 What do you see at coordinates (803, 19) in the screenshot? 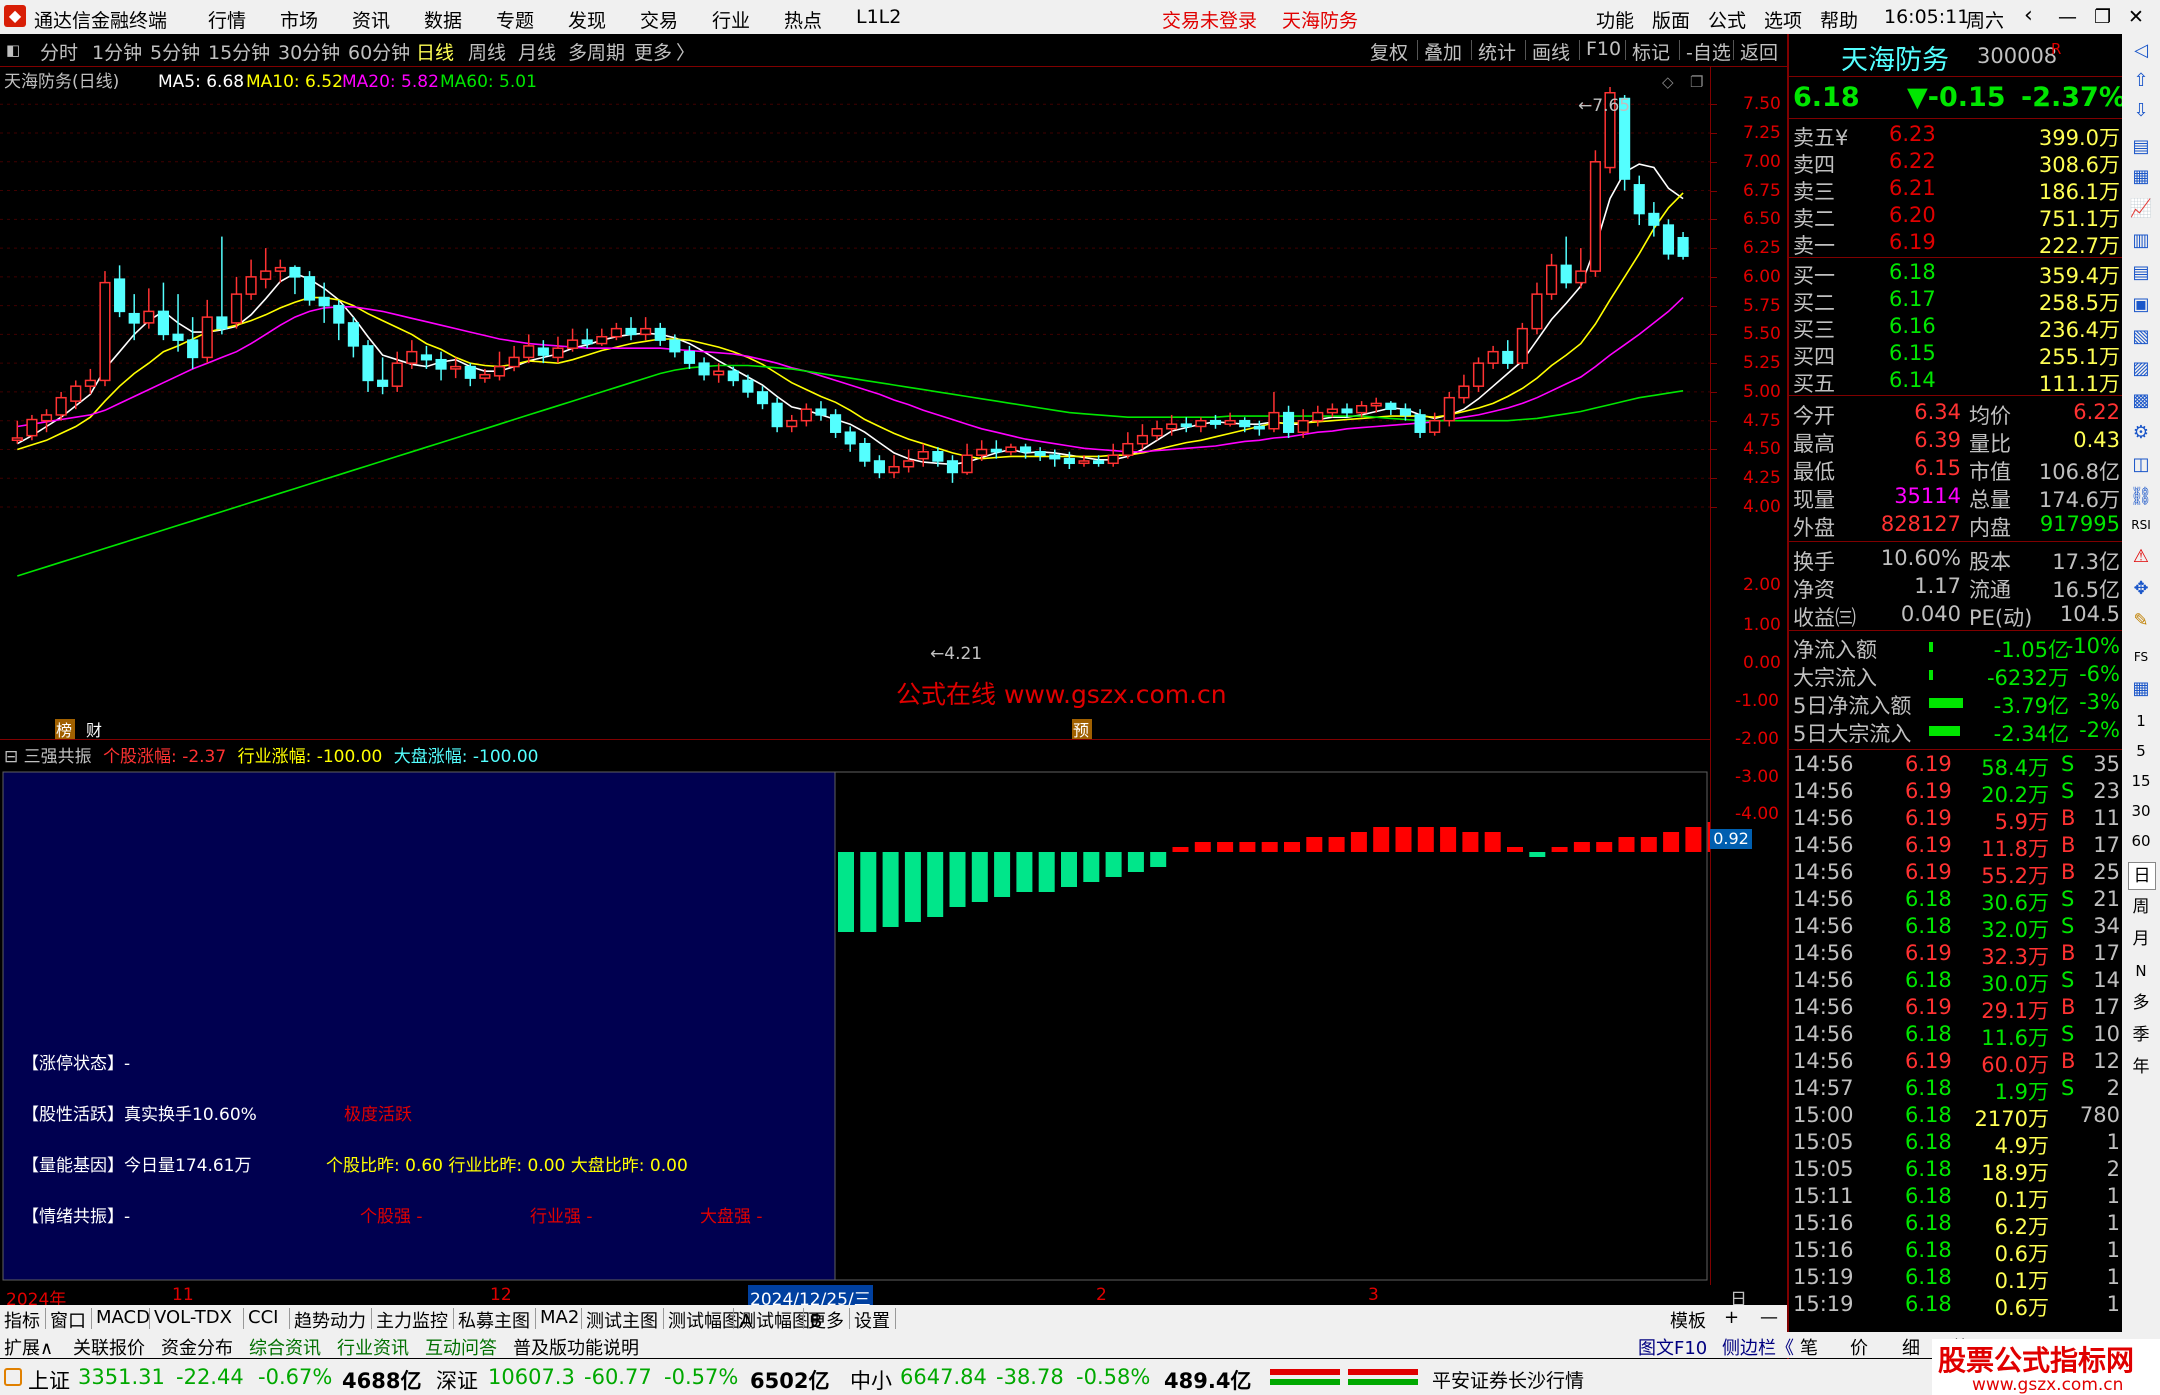
I see `menu-hotspot: 热点` at bounding box center [803, 19].